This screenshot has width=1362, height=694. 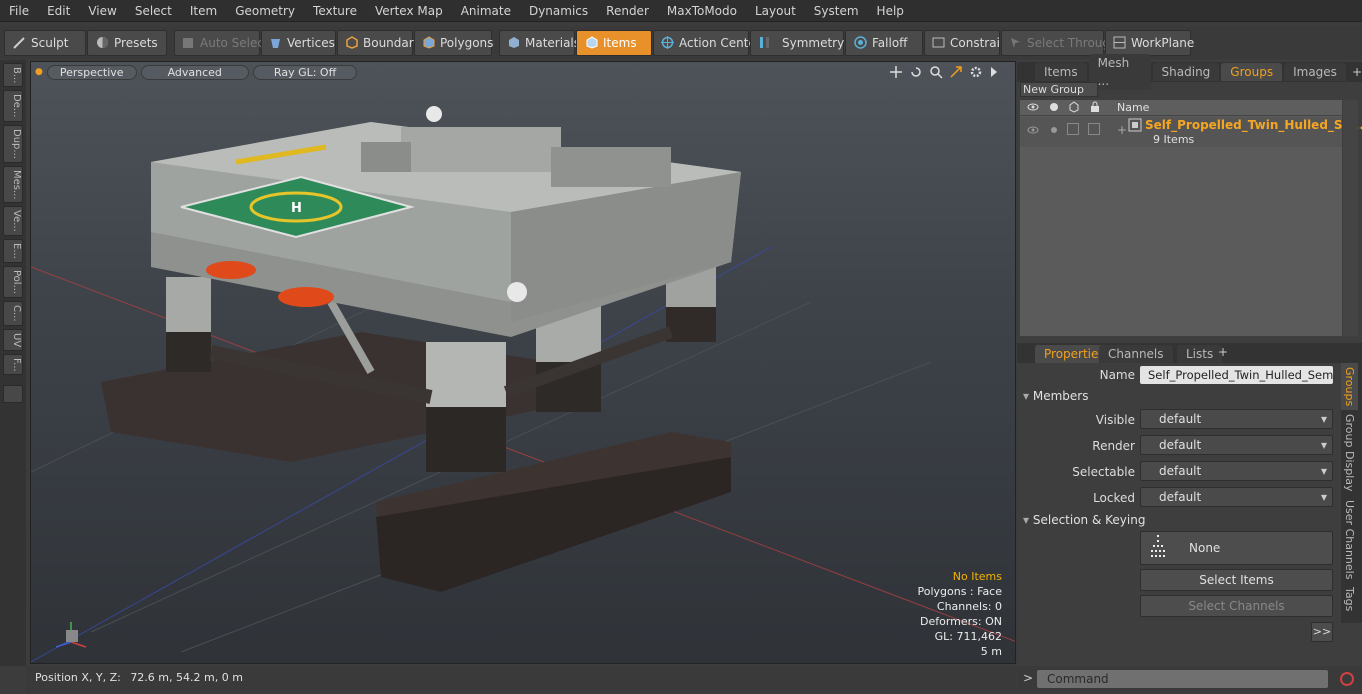 I want to click on menu-maxtomodo: MaxToModo, so click(x=702, y=11).